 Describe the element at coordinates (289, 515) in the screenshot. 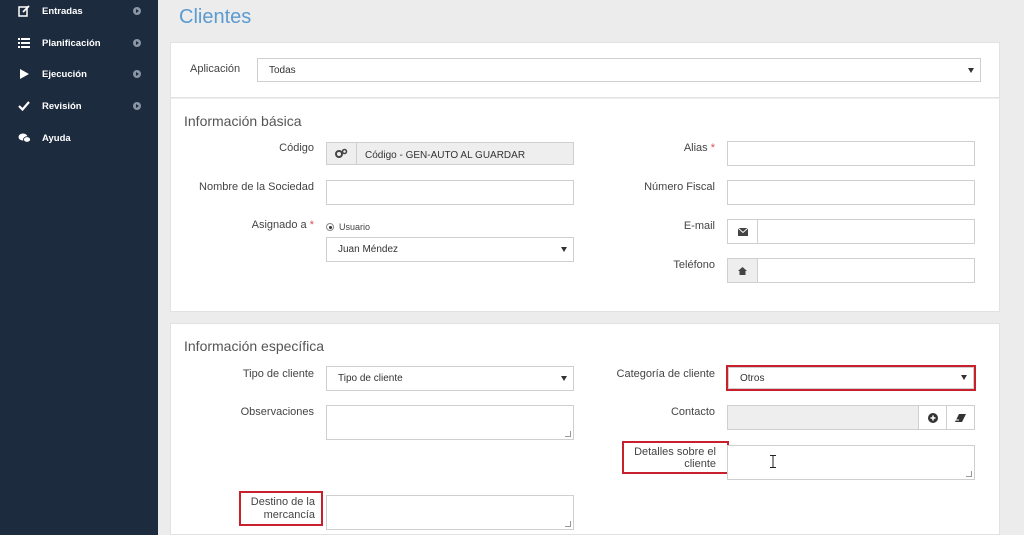

I see `destino-label-line2: mercancía` at that location.